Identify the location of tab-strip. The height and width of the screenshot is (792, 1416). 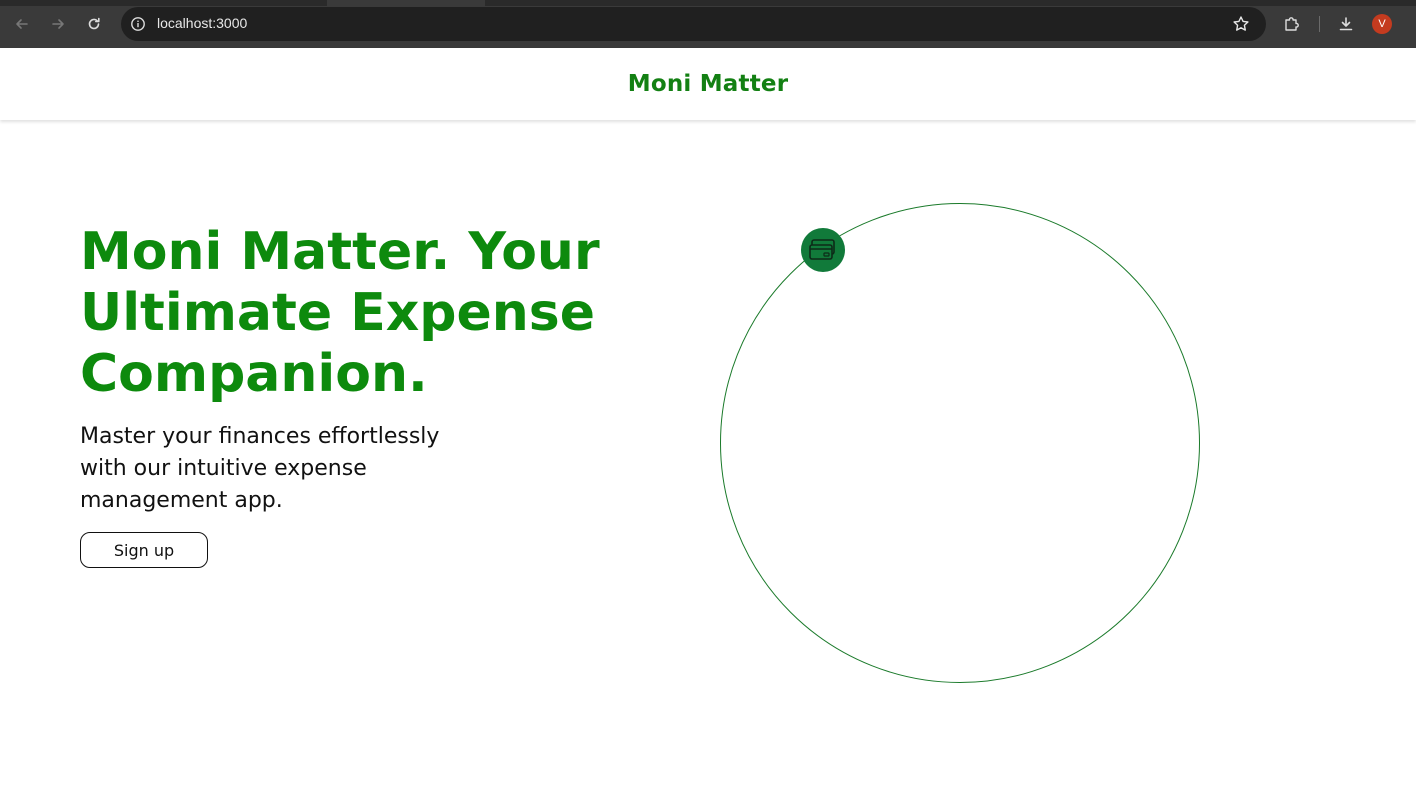
(708, 3).